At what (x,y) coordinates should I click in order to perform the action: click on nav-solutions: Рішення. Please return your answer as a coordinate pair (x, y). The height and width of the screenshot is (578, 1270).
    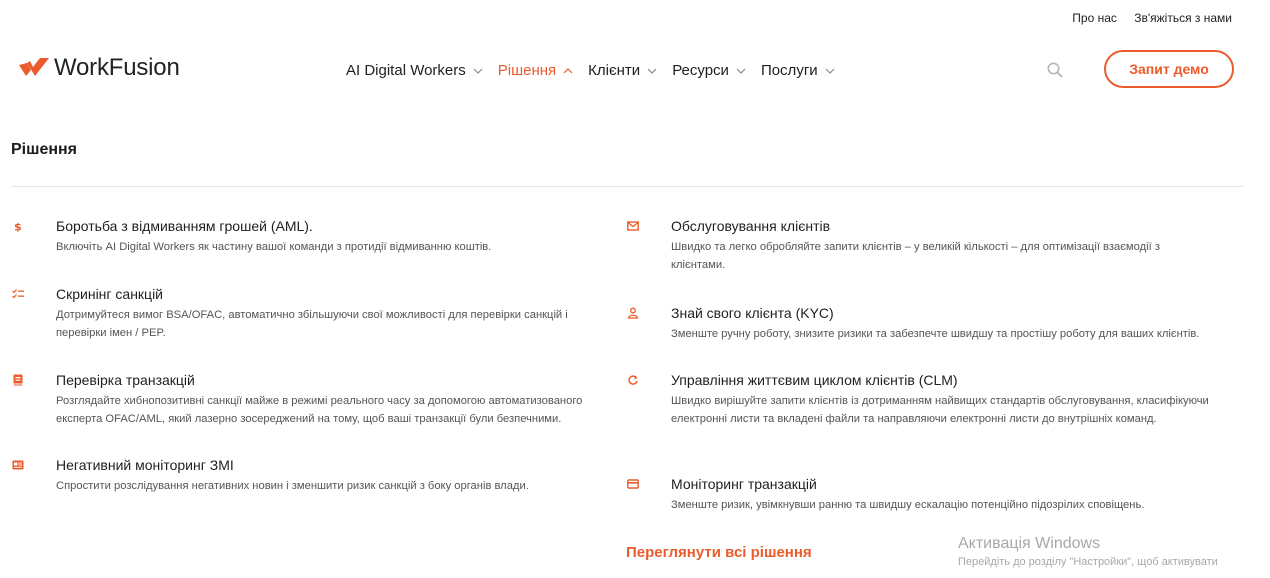
    Looking at the image, I should click on (536, 70).